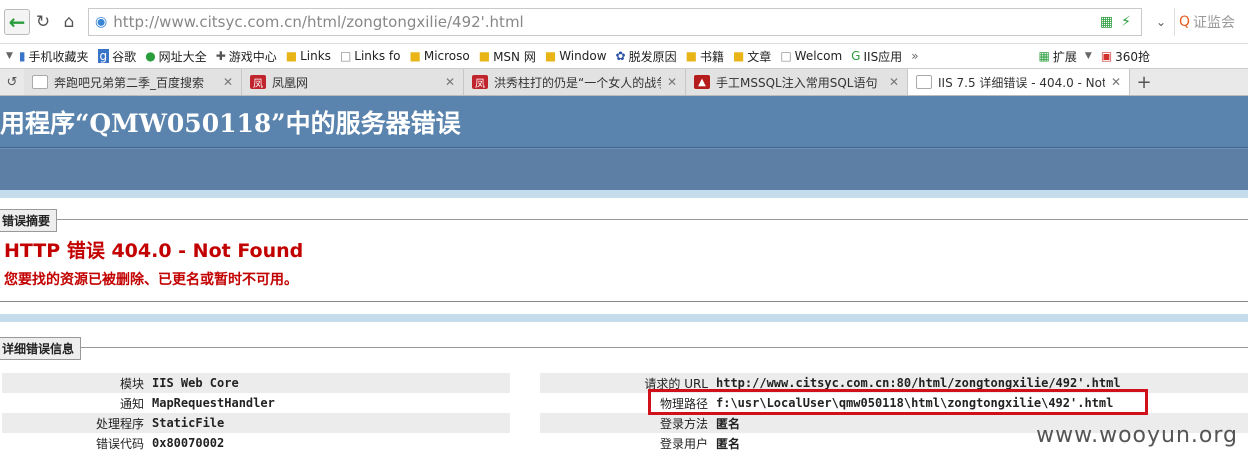  What do you see at coordinates (54, 56) in the screenshot?
I see `bookmark-item: ▮ 手机收藏夹` at bounding box center [54, 56].